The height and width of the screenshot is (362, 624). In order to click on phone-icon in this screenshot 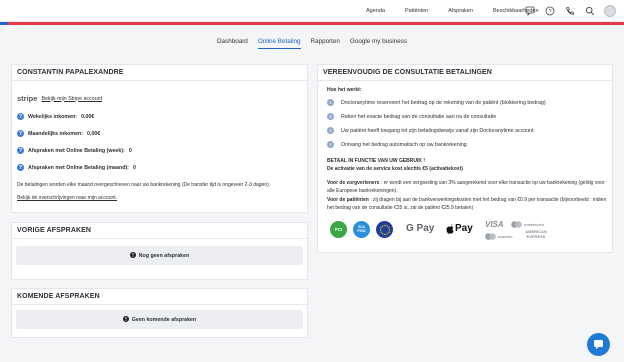, I will do `click(569, 11)`.